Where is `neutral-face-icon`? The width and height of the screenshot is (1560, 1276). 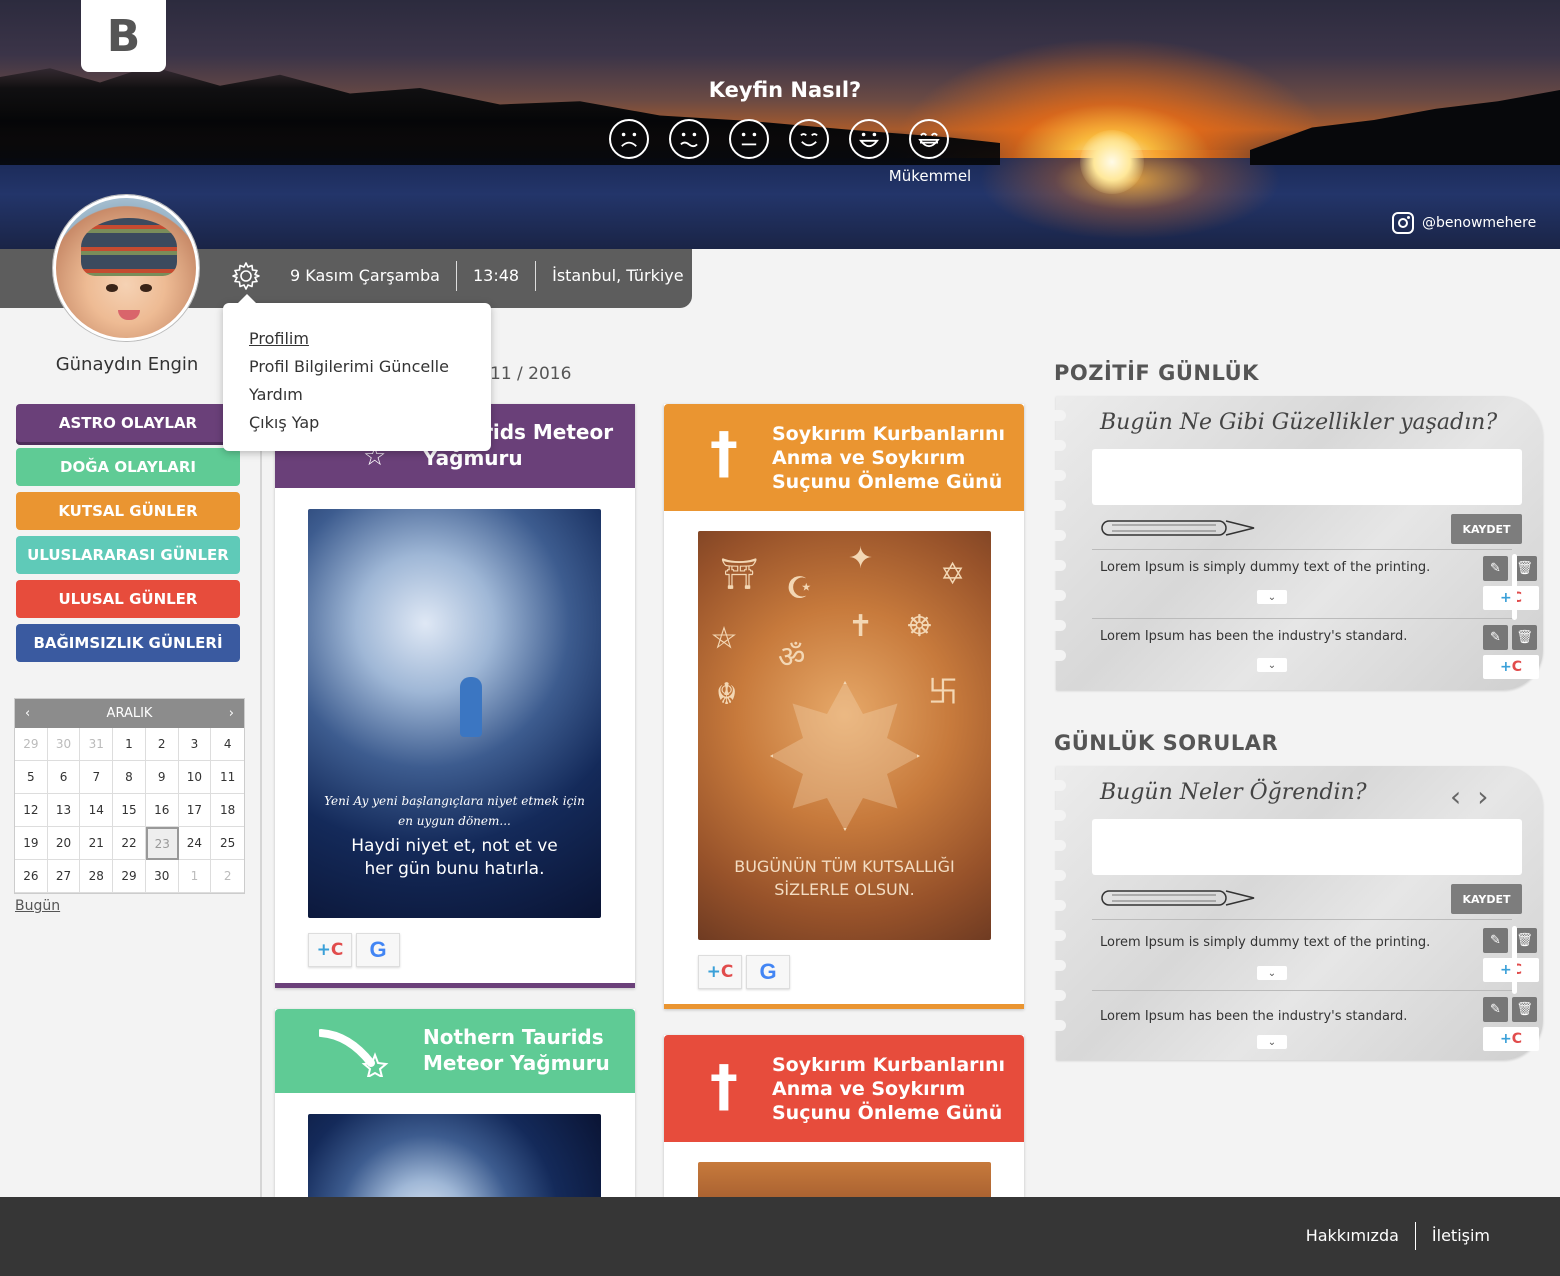 neutral-face-icon is located at coordinates (749, 139).